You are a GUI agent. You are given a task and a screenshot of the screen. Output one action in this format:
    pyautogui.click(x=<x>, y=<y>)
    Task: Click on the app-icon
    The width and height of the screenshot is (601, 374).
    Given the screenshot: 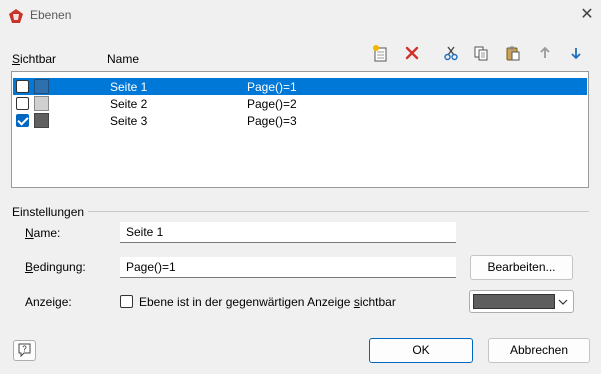 What is the action you would take?
    pyautogui.click(x=16, y=16)
    